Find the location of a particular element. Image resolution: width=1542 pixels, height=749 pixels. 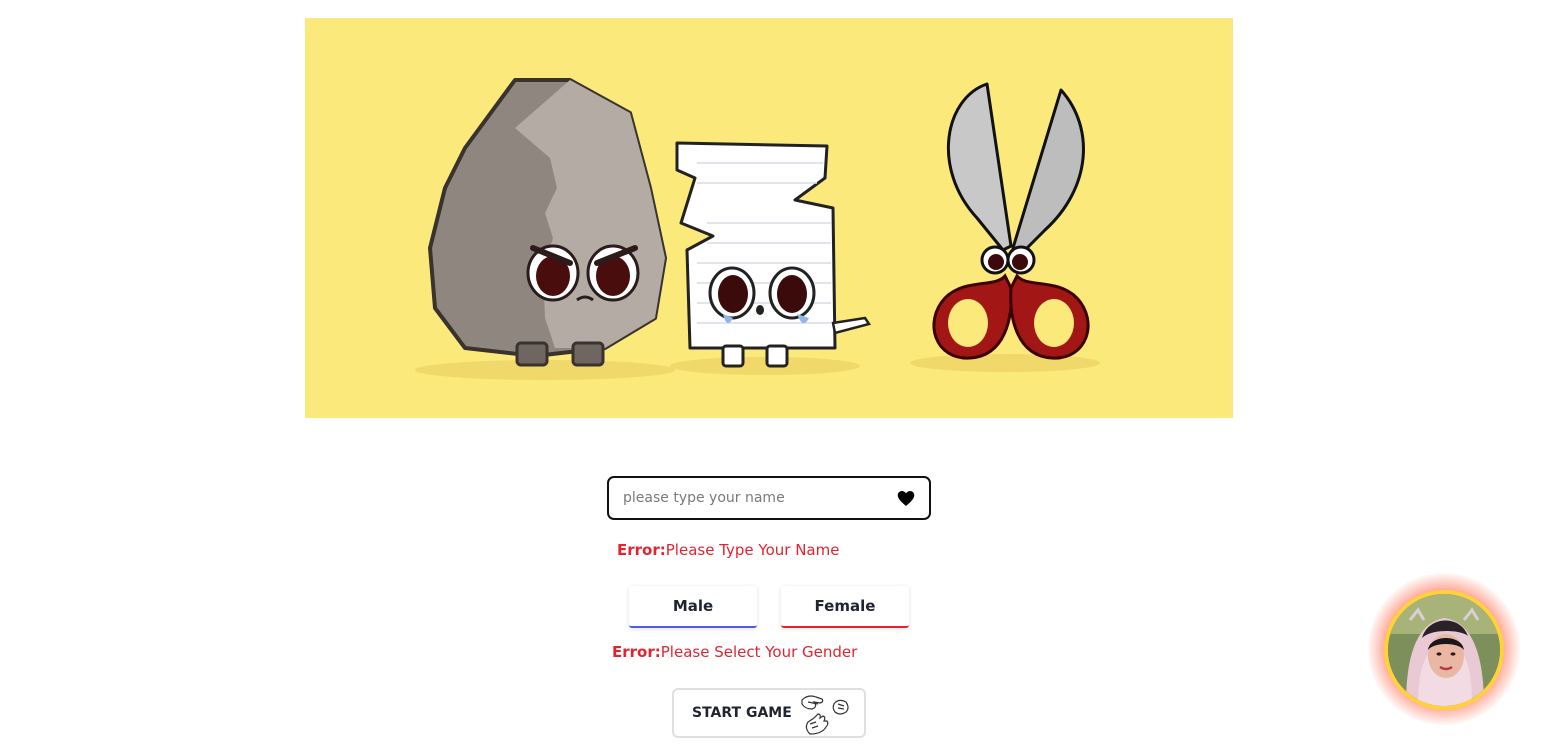

male-button-label: Male is located at coordinates (693, 606).